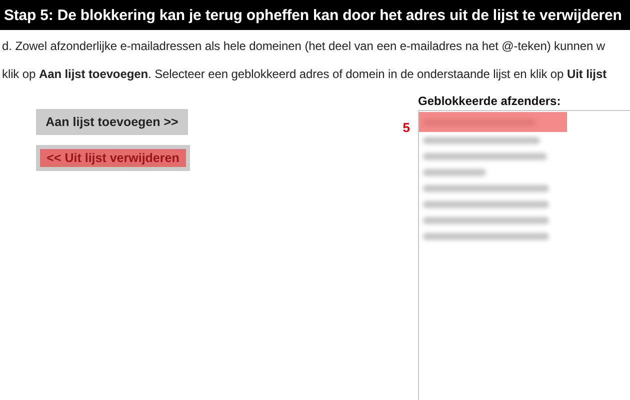 The image size is (630, 400). What do you see at coordinates (493, 122) in the screenshot?
I see `list-item` at bounding box center [493, 122].